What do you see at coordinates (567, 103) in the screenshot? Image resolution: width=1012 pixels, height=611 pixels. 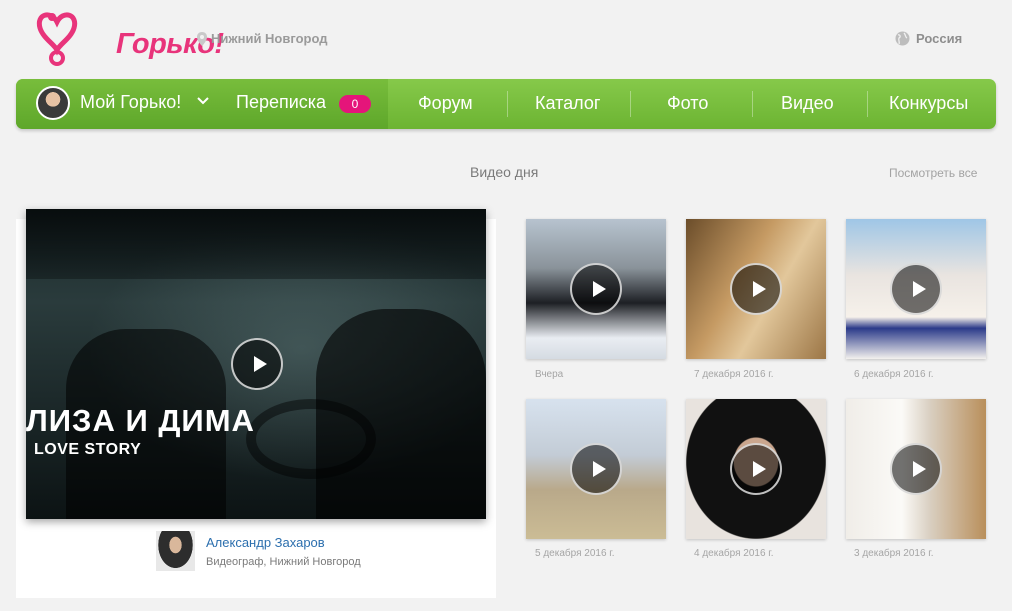 I see `nav-catalog: Каталог` at bounding box center [567, 103].